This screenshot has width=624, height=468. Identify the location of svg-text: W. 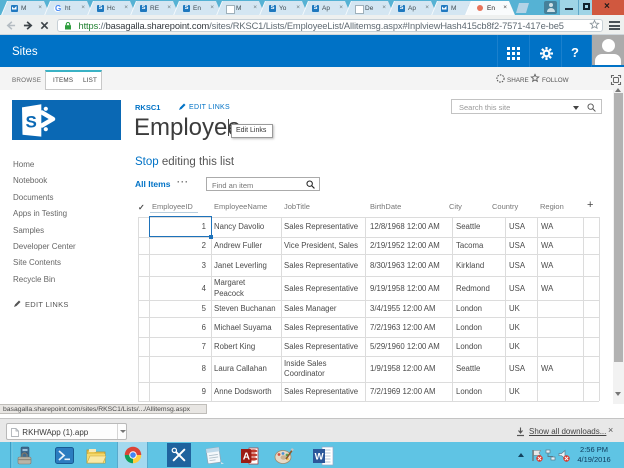
(319, 457).